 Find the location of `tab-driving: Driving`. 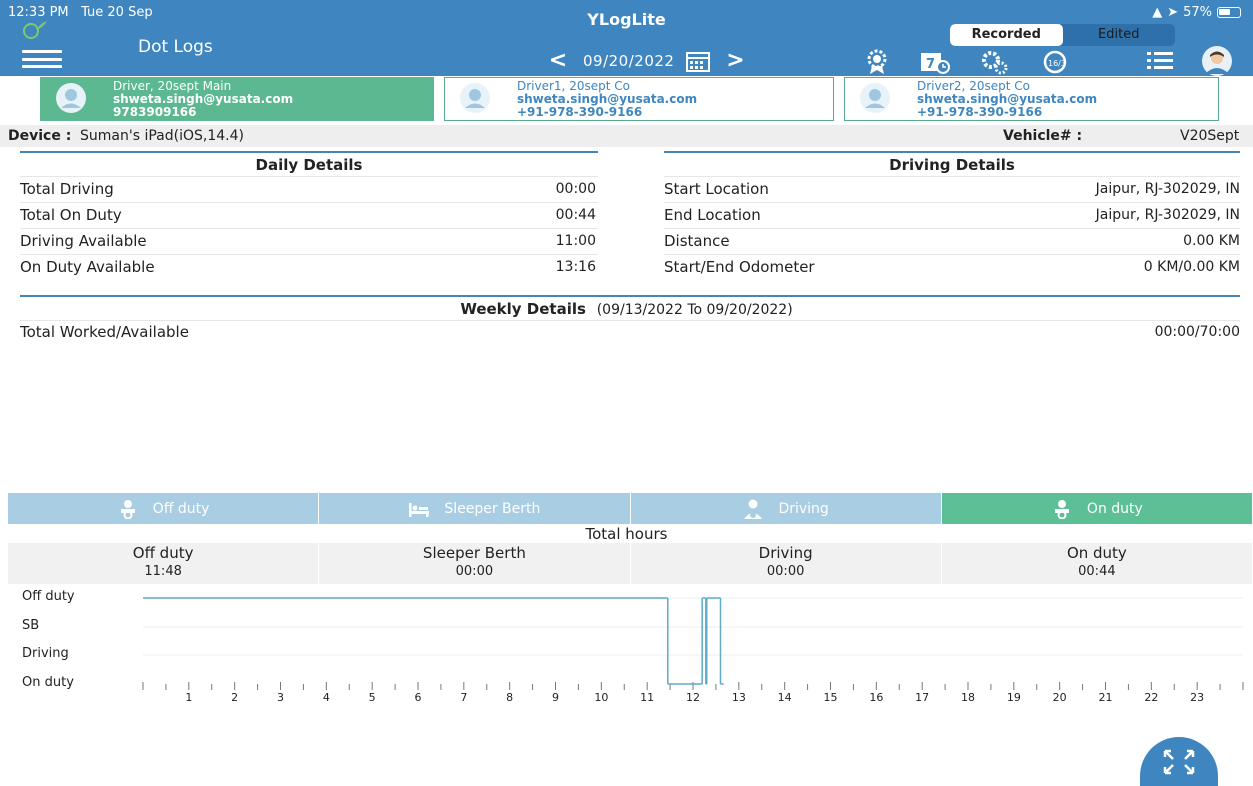

tab-driving: Driving is located at coordinates (786, 508).